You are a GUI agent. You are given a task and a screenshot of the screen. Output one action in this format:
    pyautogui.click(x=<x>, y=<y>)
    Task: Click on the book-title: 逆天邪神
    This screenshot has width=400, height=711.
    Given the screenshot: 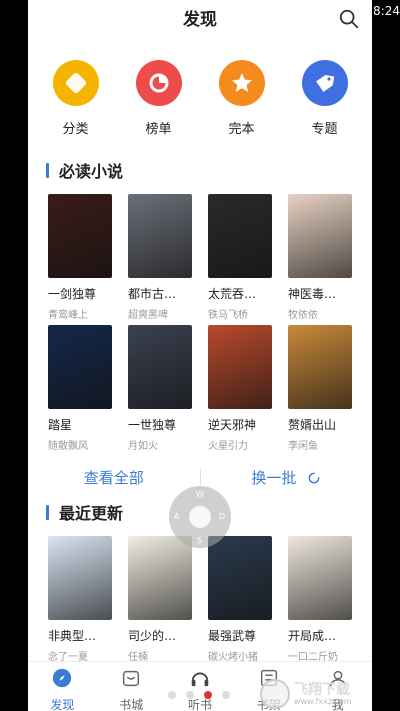 What is the action you would take?
    pyautogui.click(x=232, y=425)
    